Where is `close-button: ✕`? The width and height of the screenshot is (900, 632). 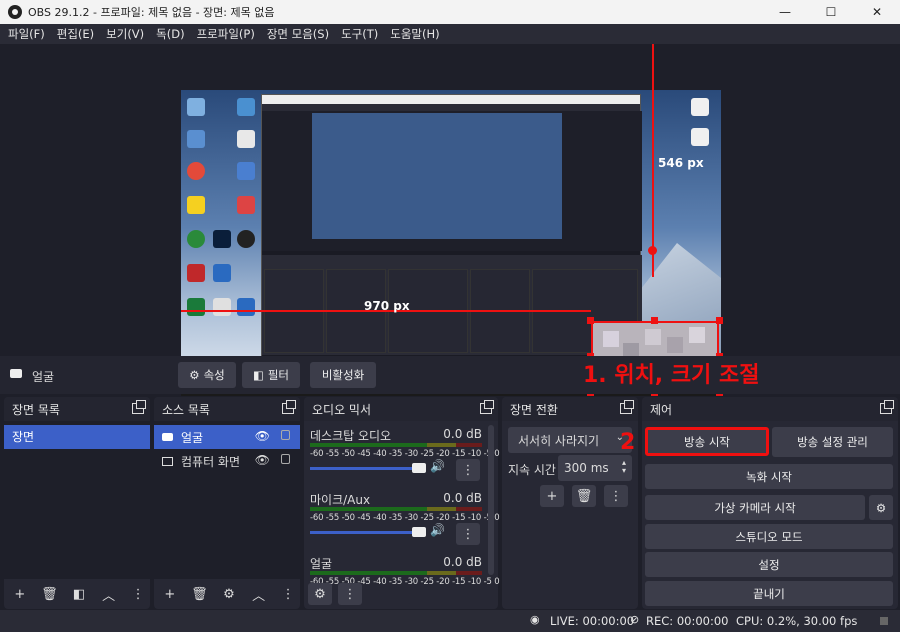 close-button: ✕ is located at coordinates (877, 12).